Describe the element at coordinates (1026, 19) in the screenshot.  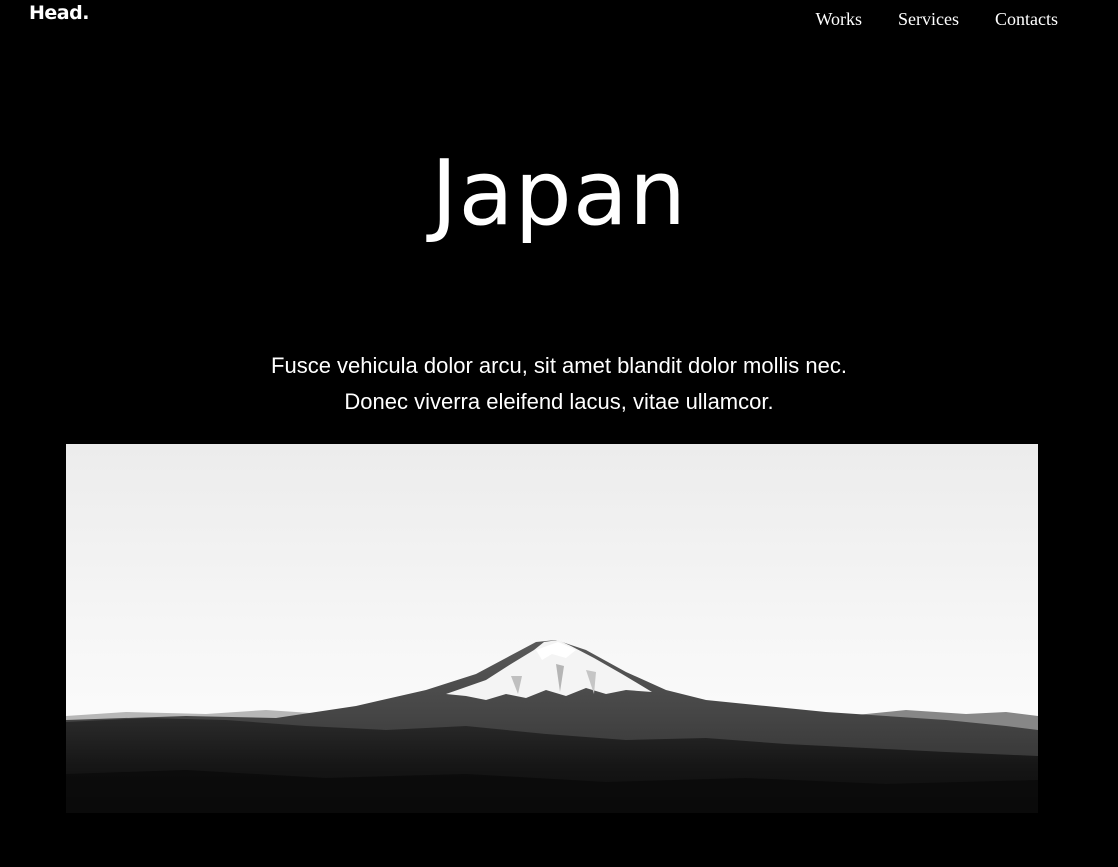
I see `nav-item-contacts: Contacts` at that location.